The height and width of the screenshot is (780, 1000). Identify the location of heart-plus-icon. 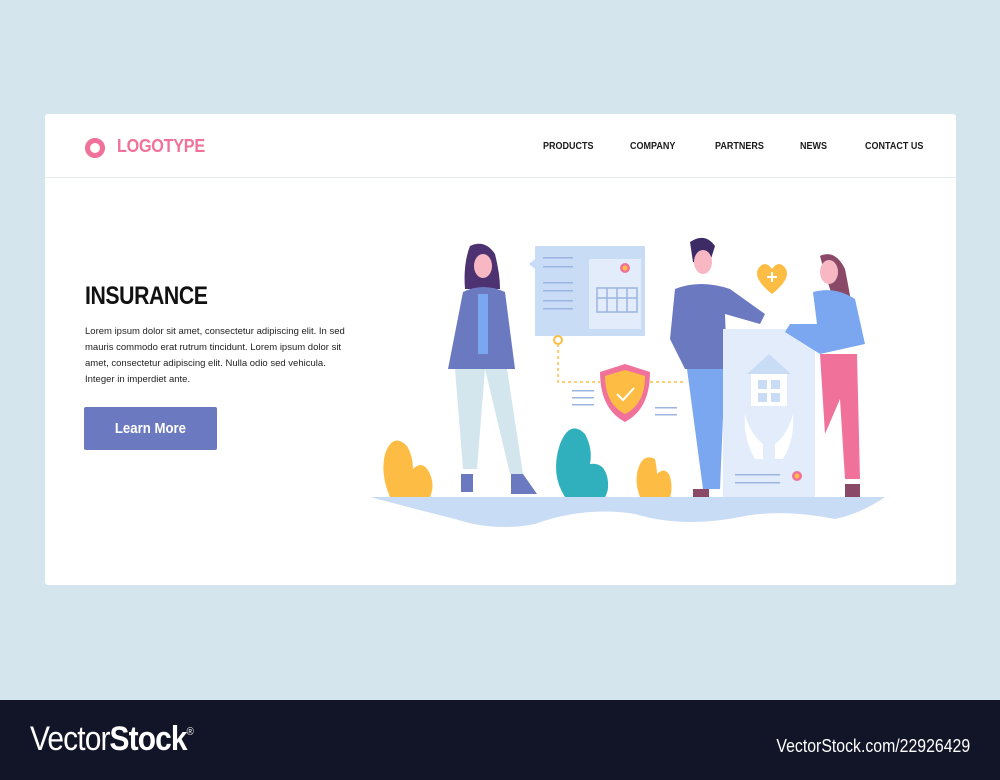
(772, 279).